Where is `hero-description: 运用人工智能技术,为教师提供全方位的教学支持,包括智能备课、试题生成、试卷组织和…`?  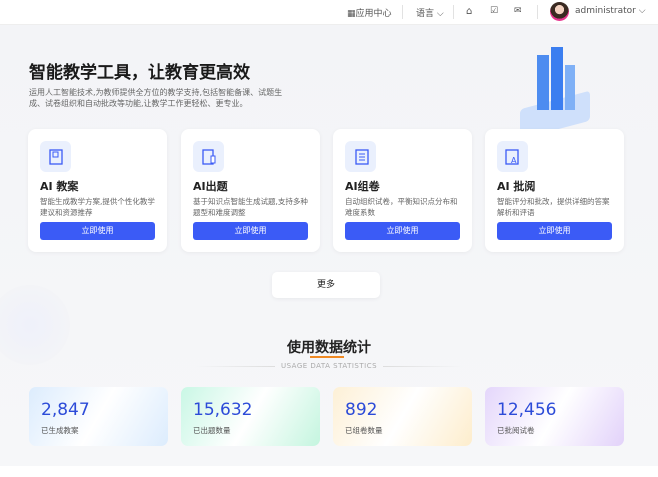
hero-description: 运用人工智能技术,为教师提供全方位的教学支持,包括智能备课、试题生成、试卷组织和… is located at coordinates (156, 98).